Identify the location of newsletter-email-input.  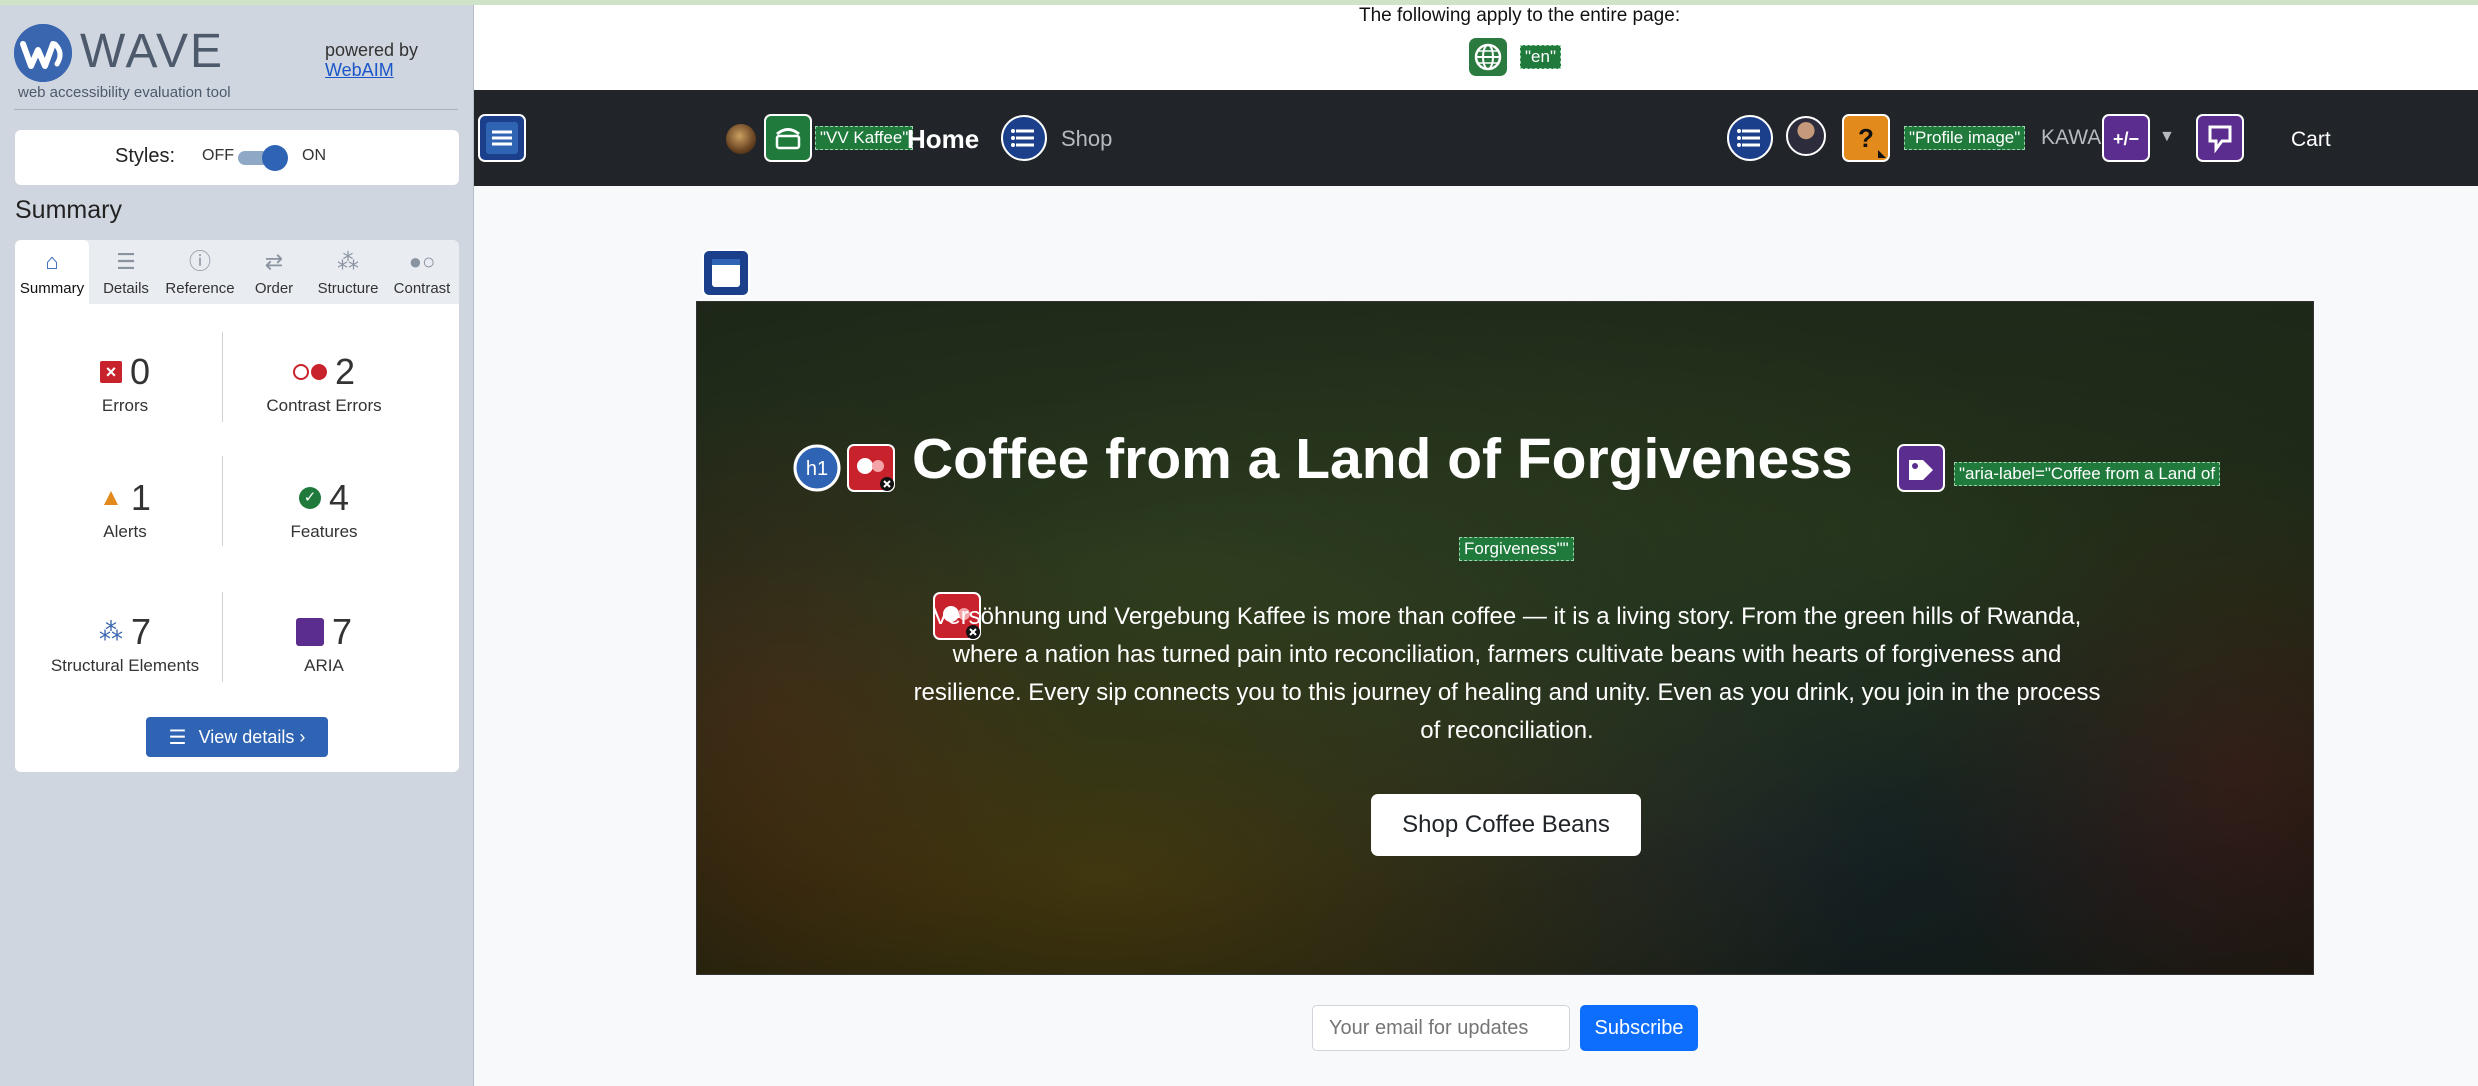
(1441, 1028).